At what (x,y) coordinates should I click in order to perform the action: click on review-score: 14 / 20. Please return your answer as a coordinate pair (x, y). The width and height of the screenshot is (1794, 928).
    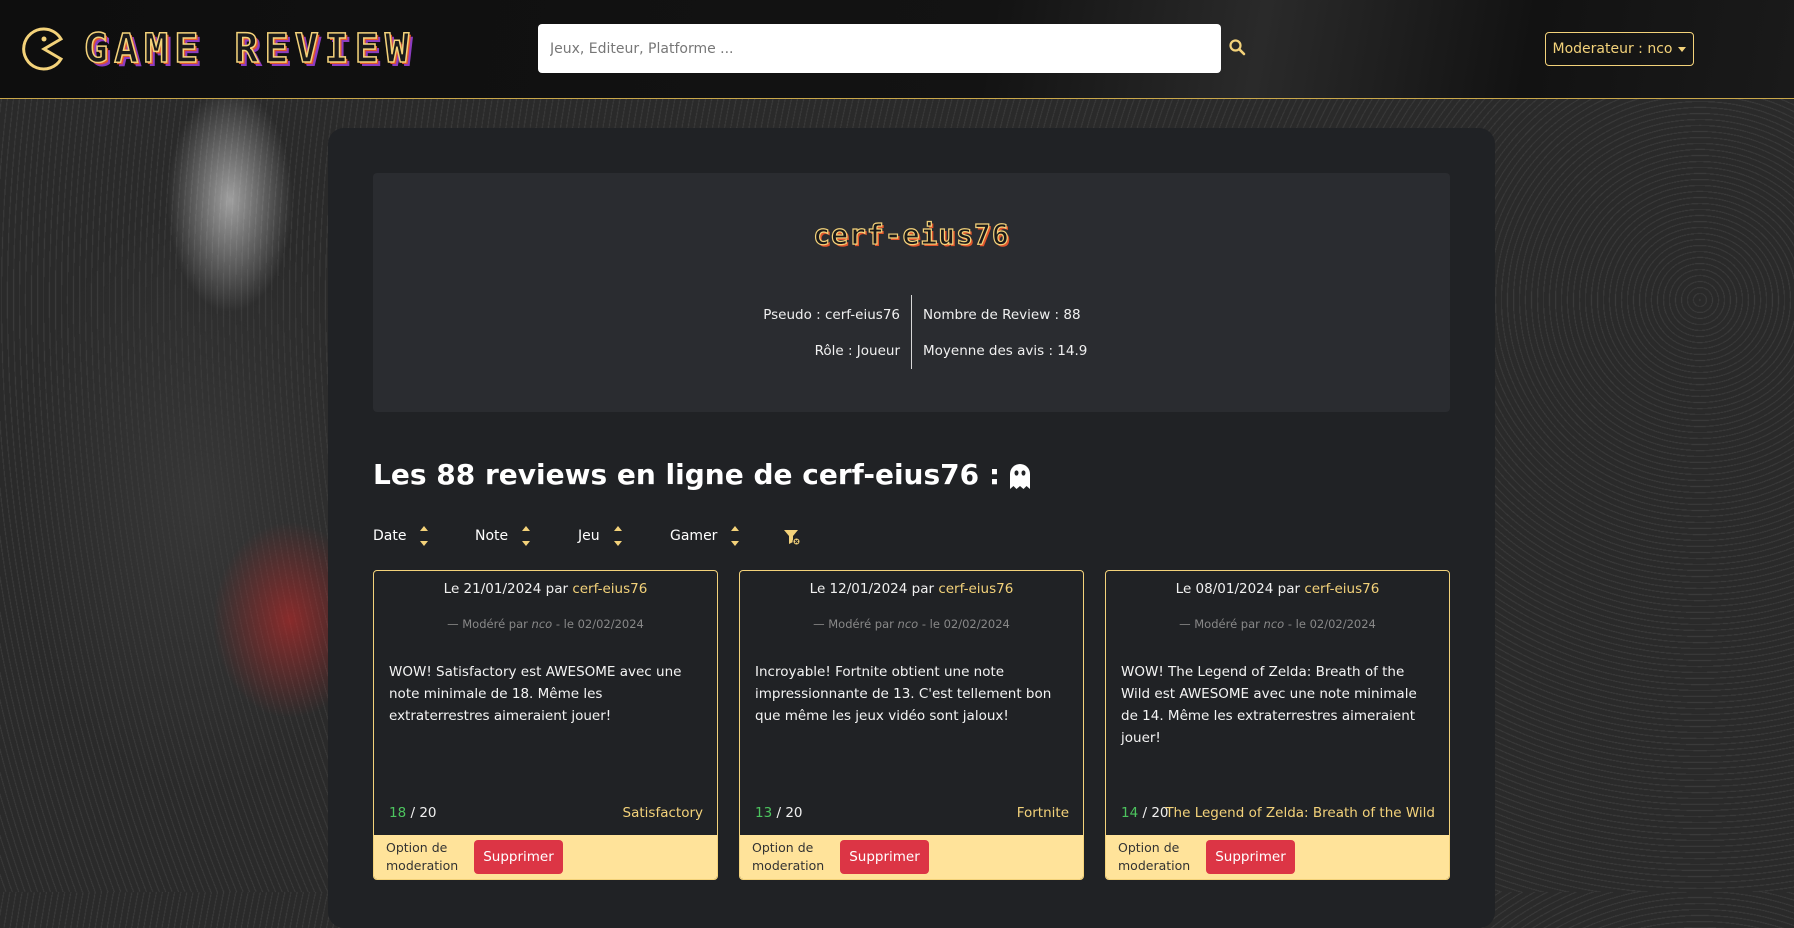
    Looking at the image, I should click on (1145, 813).